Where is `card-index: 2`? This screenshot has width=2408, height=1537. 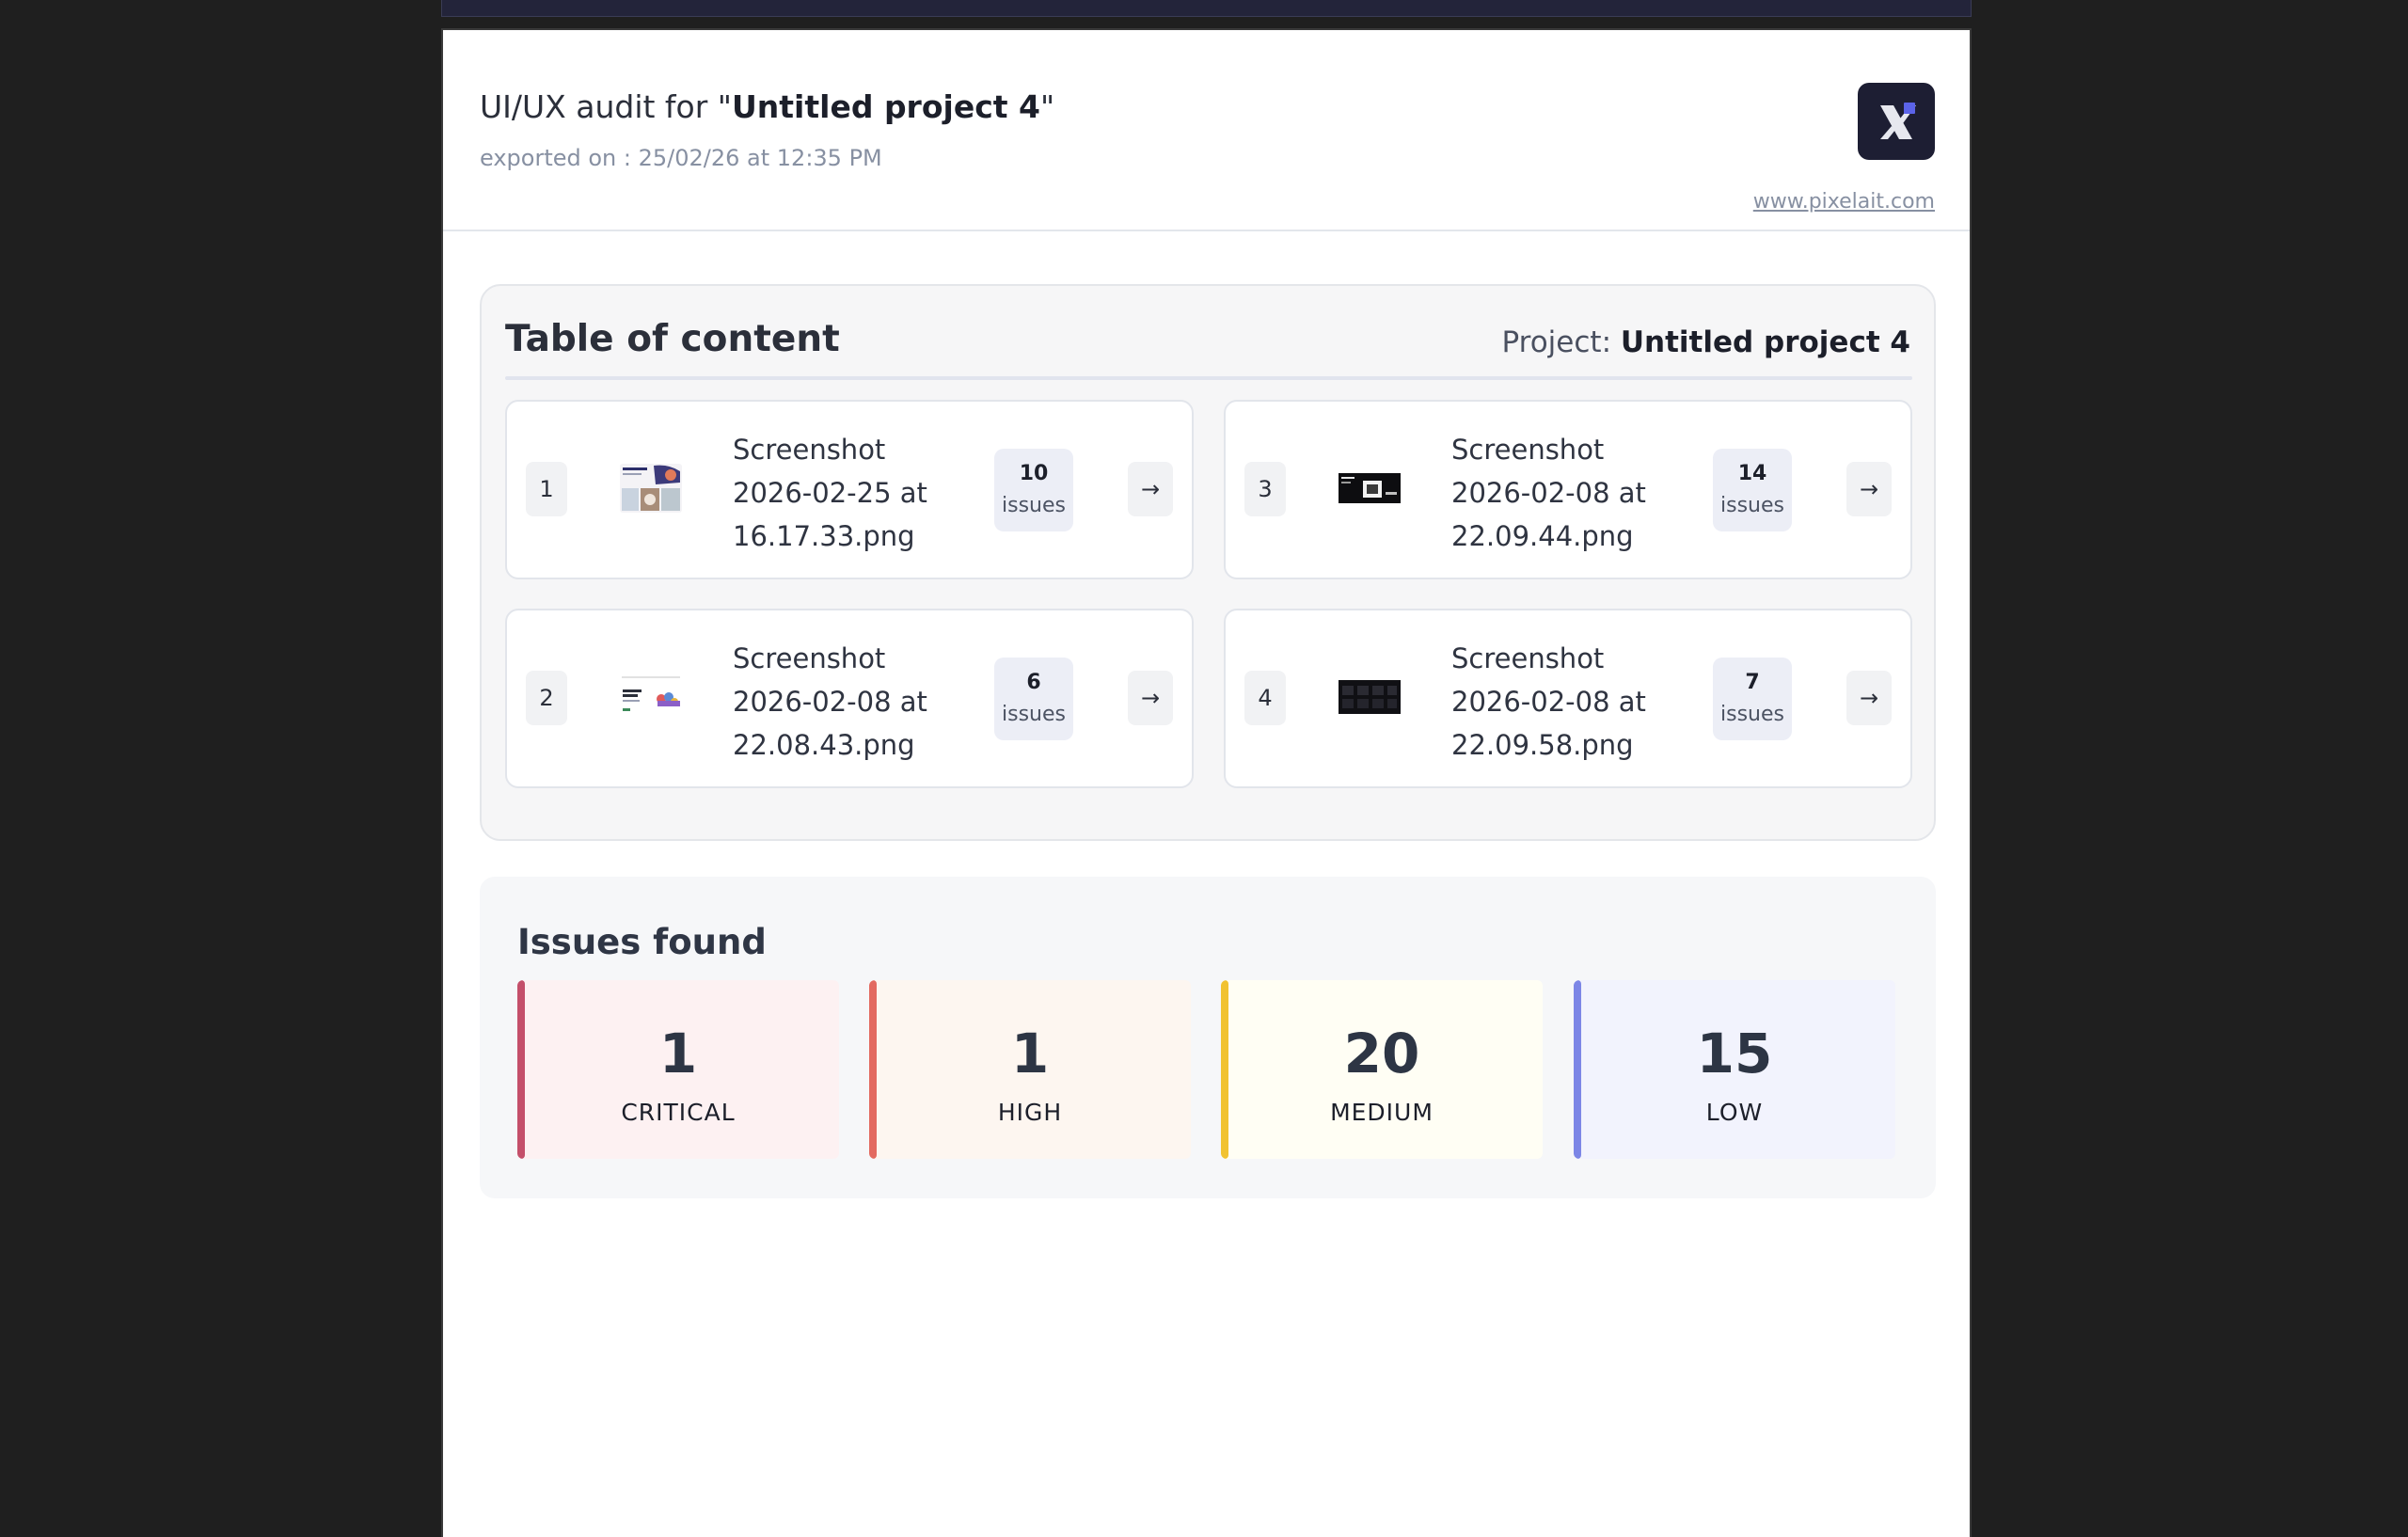 card-index: 2 is located at coordinates (546, 698).